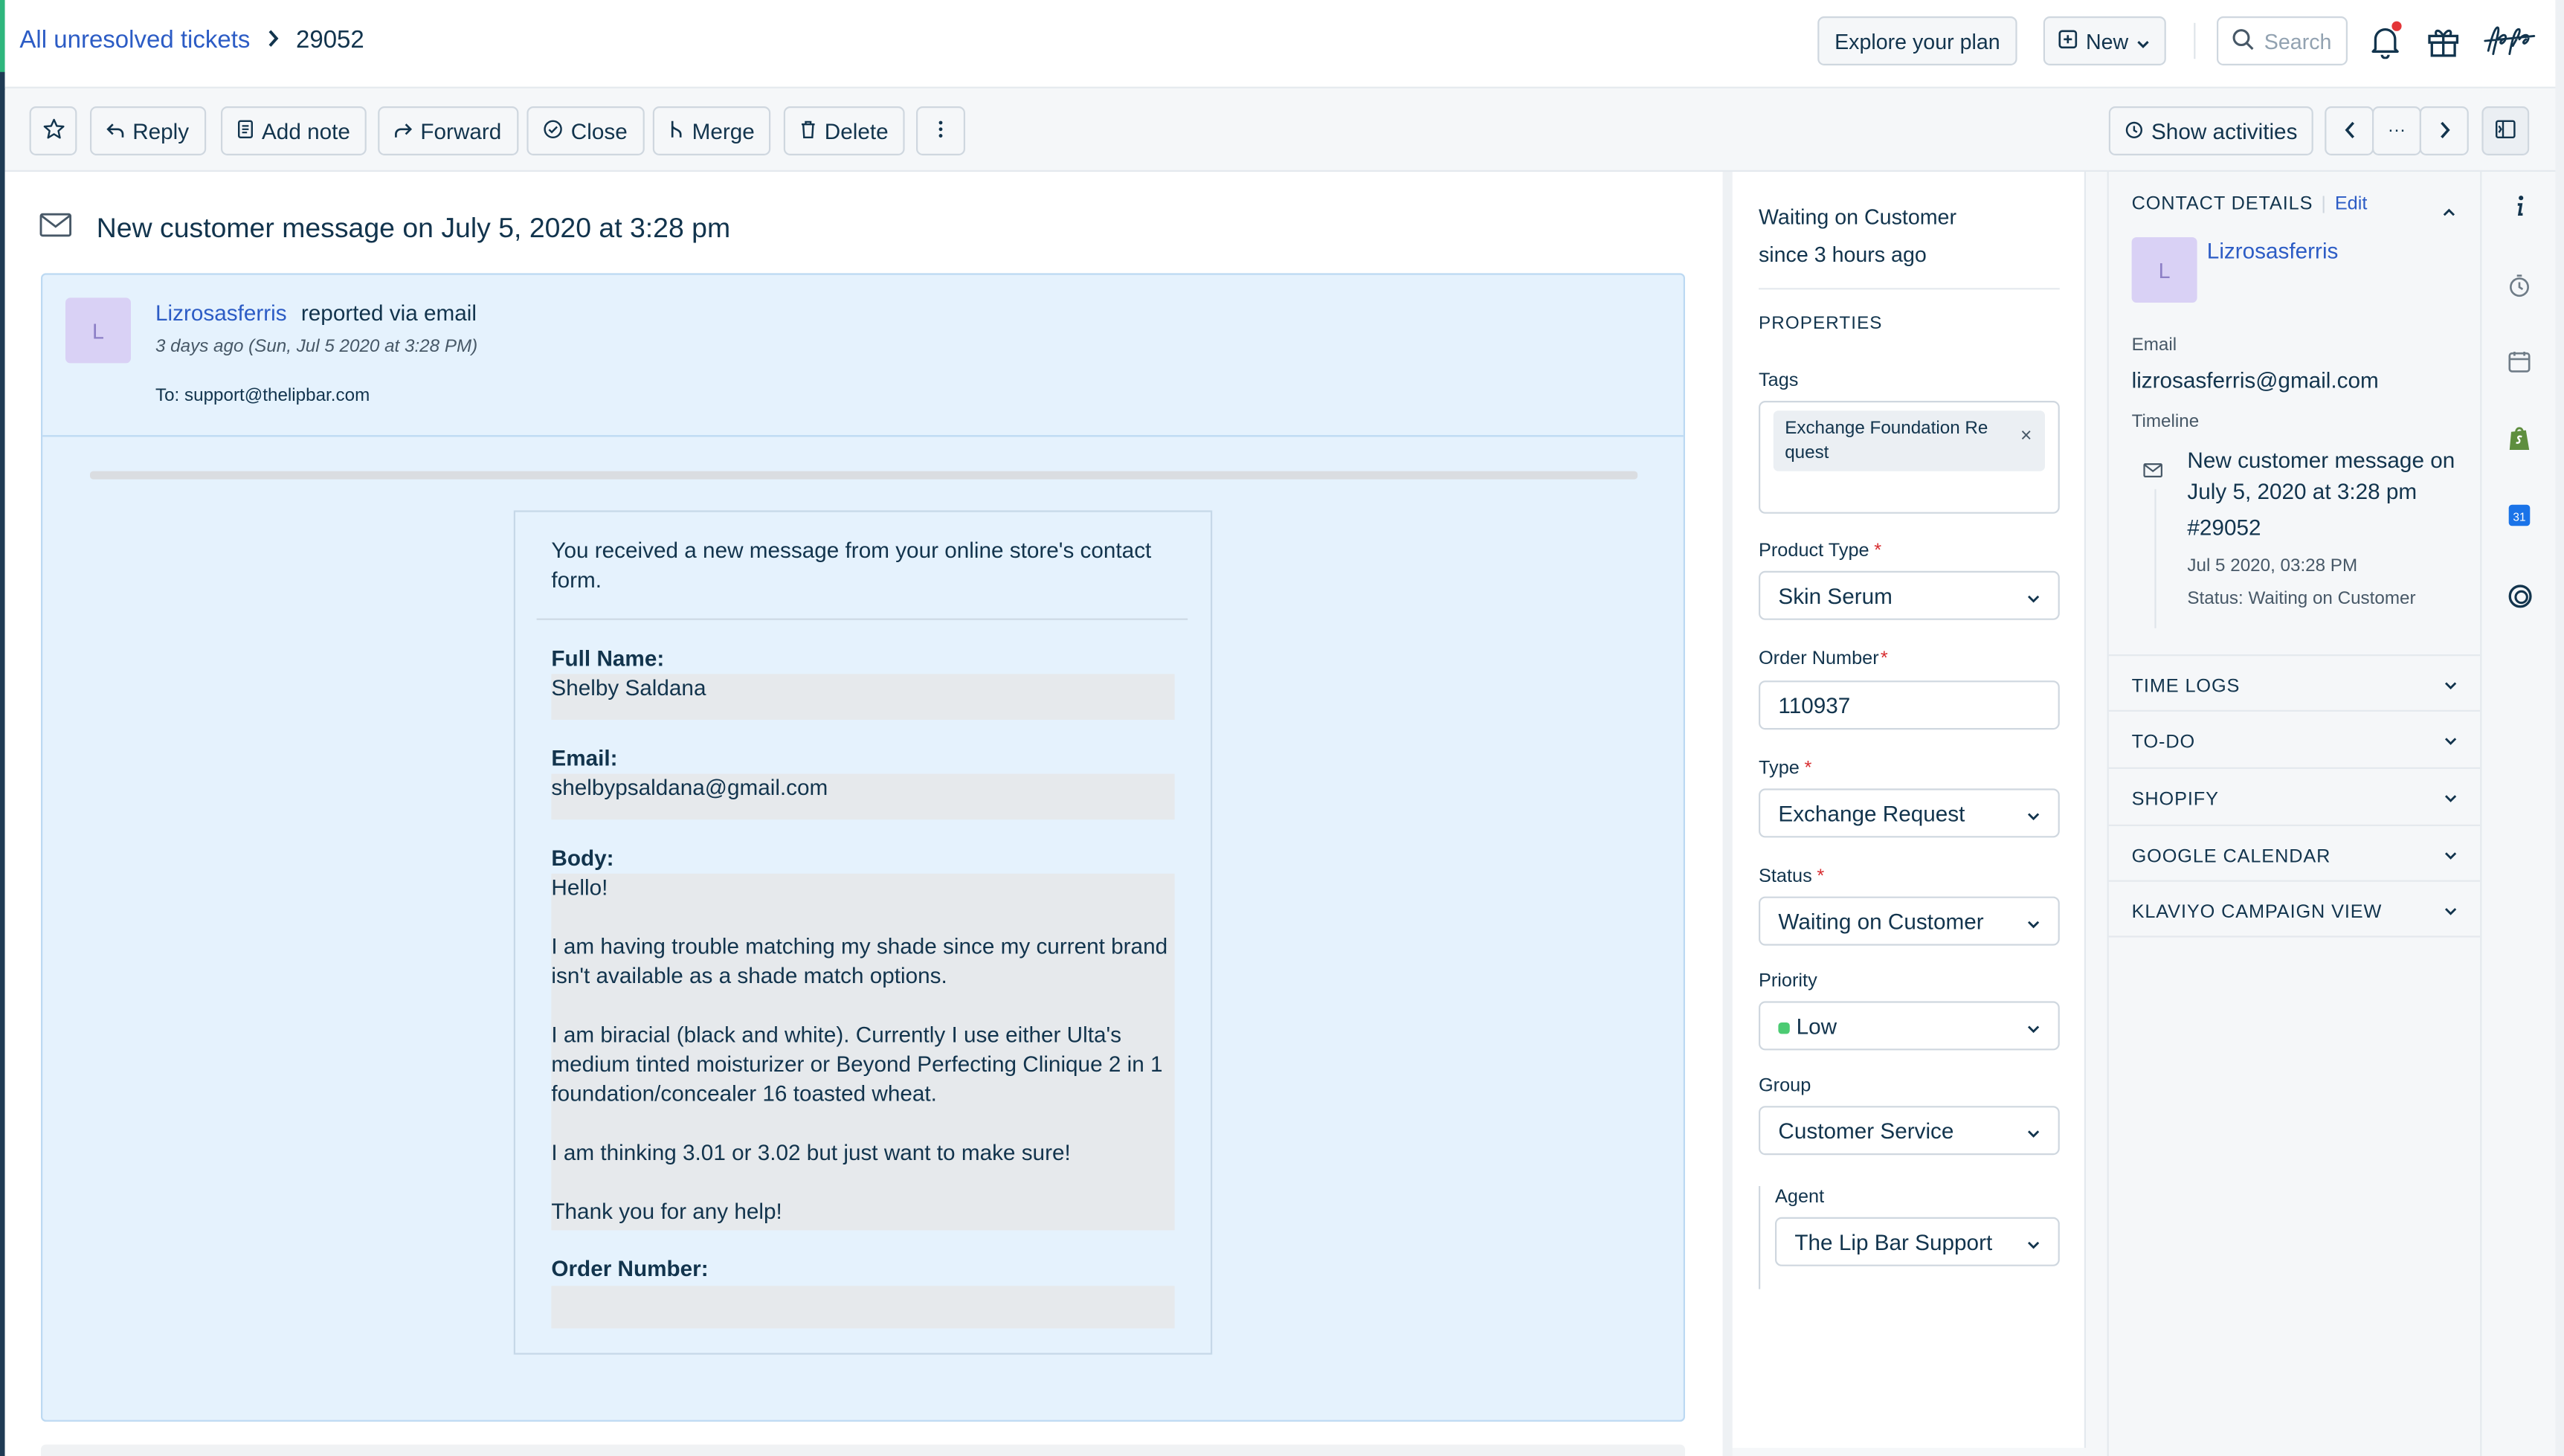 This screenshot has height=1456, width=2564. What do you see at coordinates (2294, 909) in the screenshot?
I see `section-klaviyo: KLAVIYO CAMPAIGN VIEW` at bounding box center [2294, 909].